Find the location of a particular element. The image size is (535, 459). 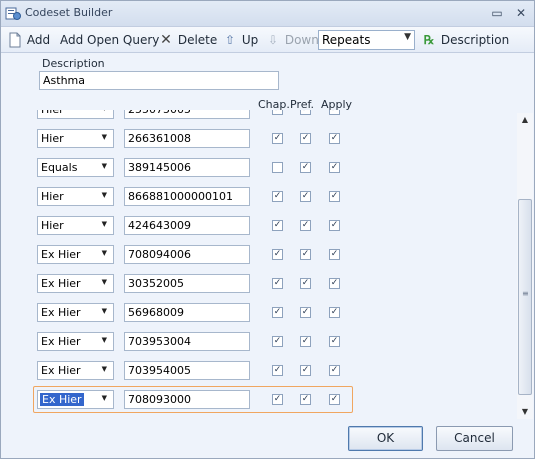

add-button: Add is located at coordinates (28, 40).